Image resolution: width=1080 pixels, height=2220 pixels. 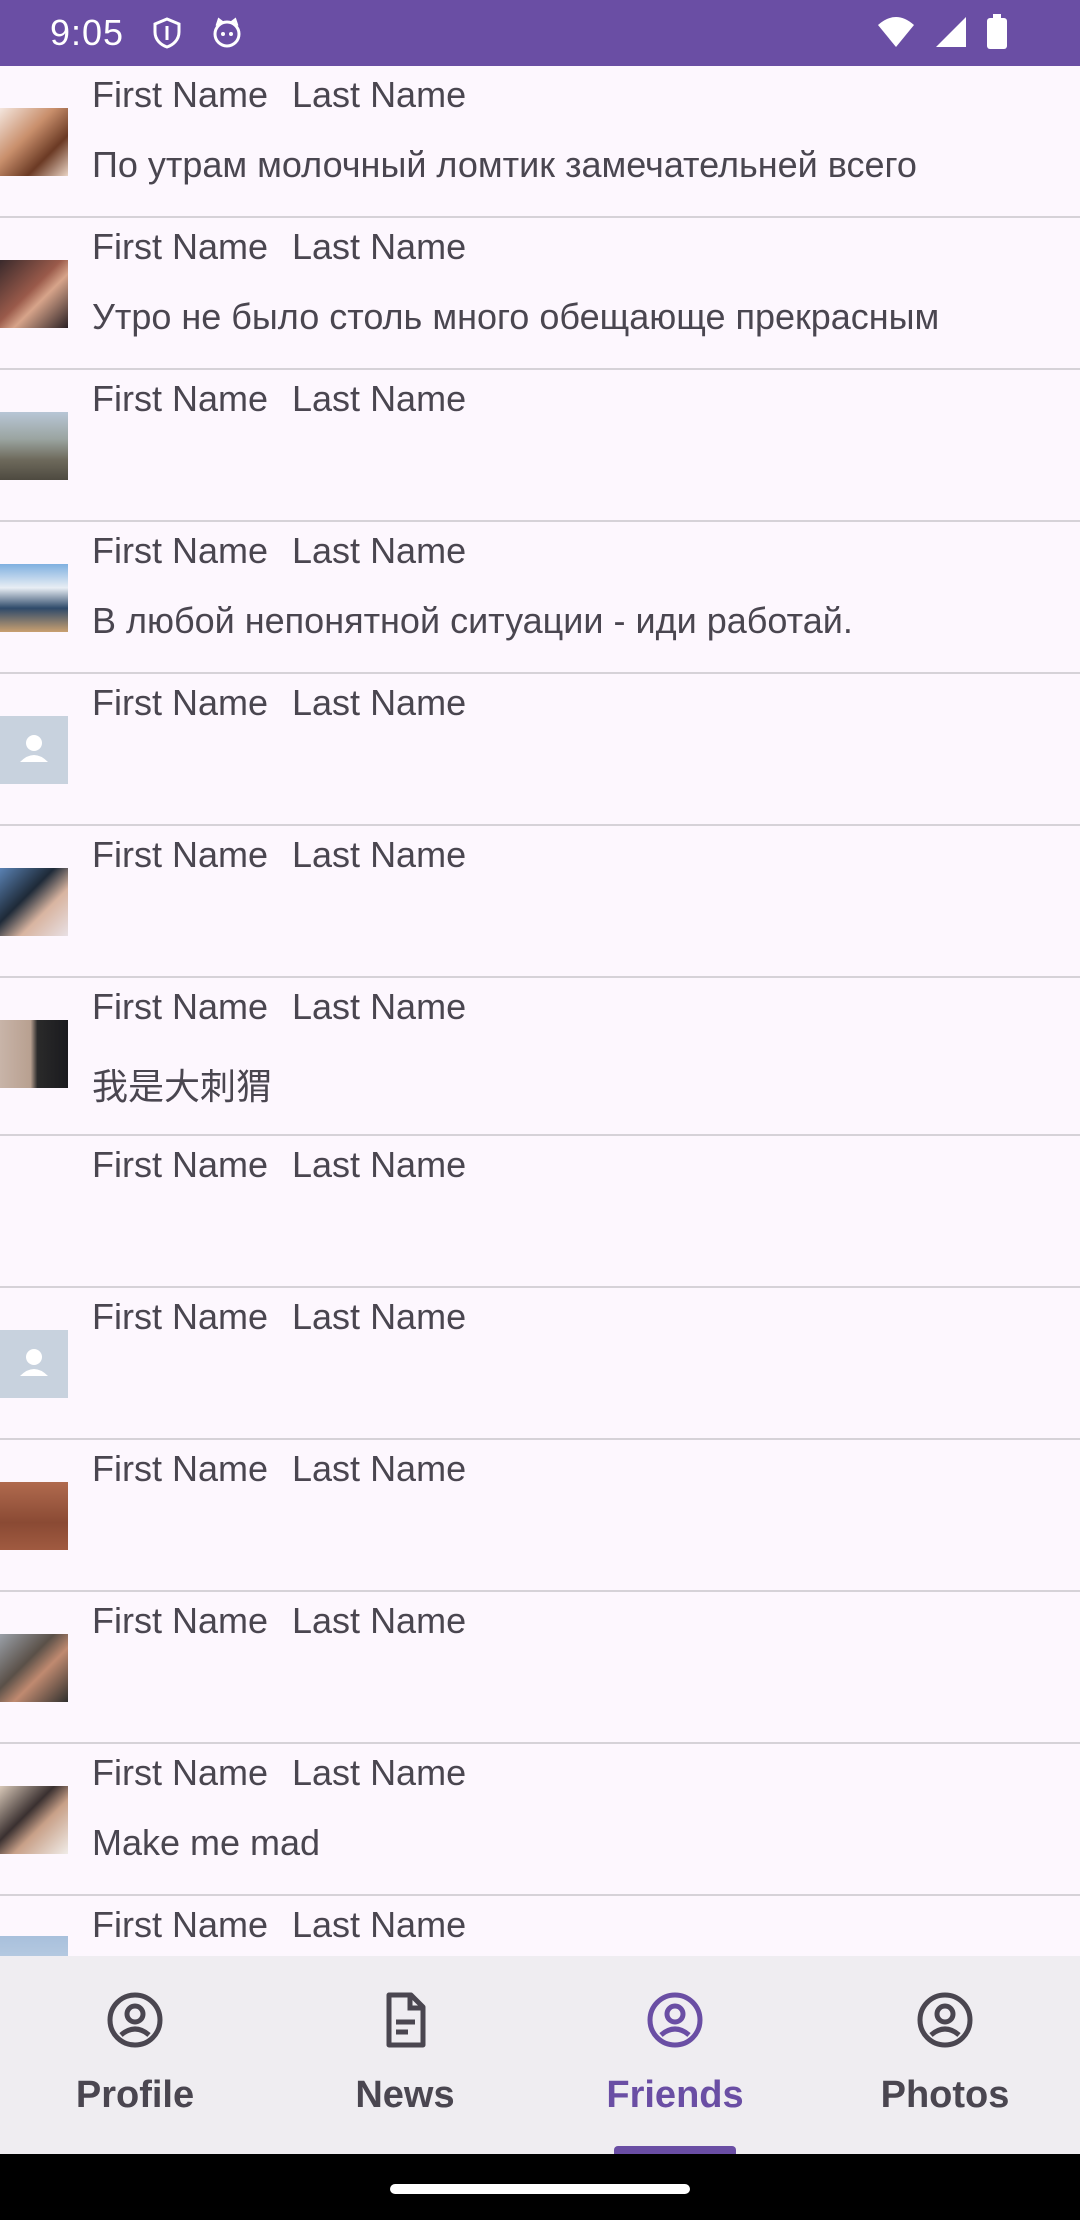 What do you see at coordinates (945, 2095) in the screenshot?
I see `nav-label-photos: Photos` at bounding box center [945, 2095].